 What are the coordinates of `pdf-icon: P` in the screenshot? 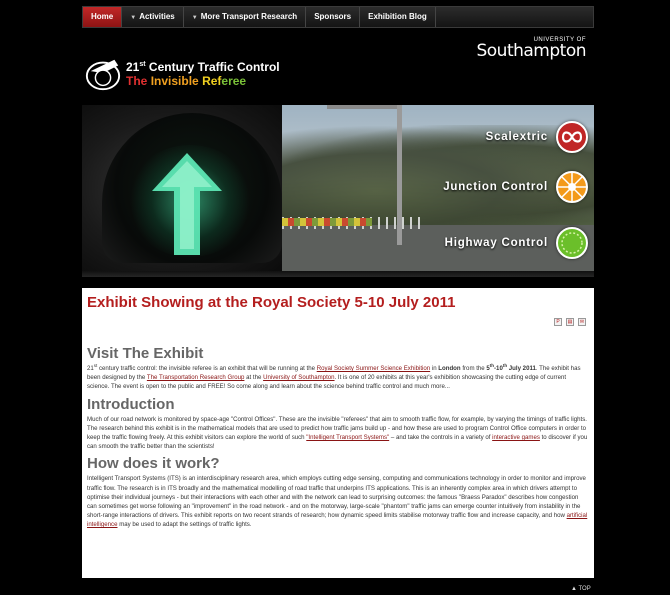 It's located at (558, 322).